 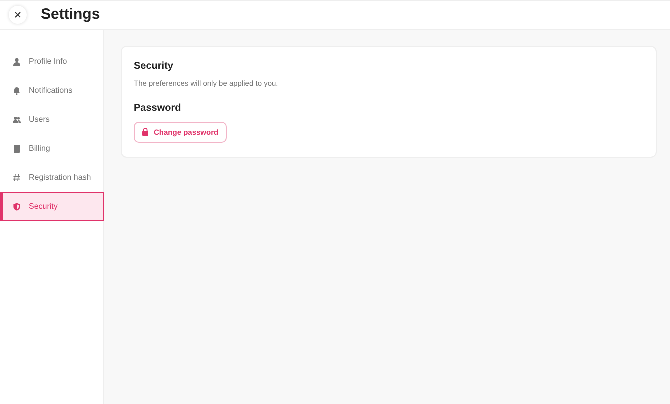 I want to click on document-icon, so click(x=17, y=148).